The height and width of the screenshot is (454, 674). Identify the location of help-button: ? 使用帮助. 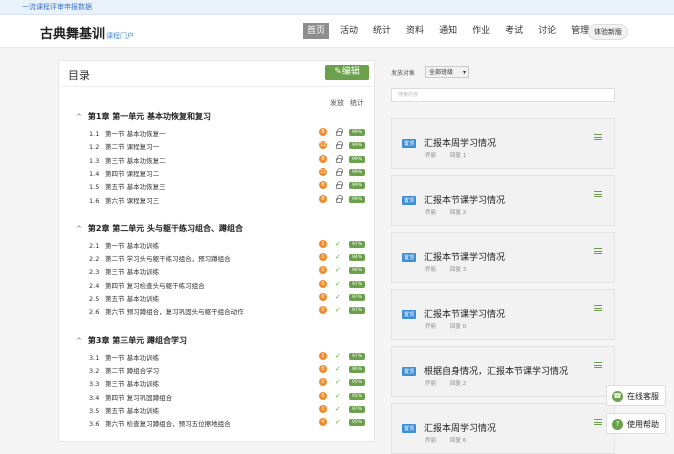
(636, 423).